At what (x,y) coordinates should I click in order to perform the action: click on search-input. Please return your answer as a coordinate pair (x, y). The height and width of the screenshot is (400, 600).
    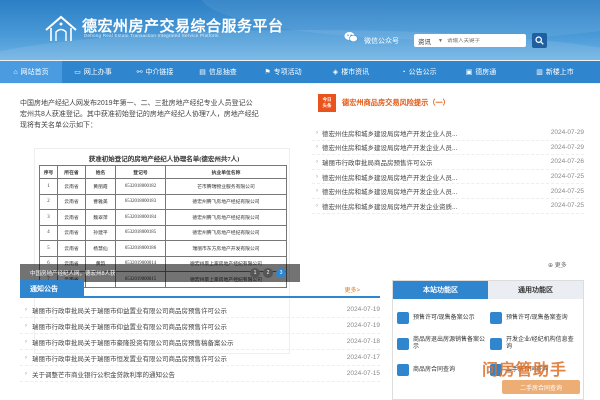
    Looking at the image, I should click on (483, 40).